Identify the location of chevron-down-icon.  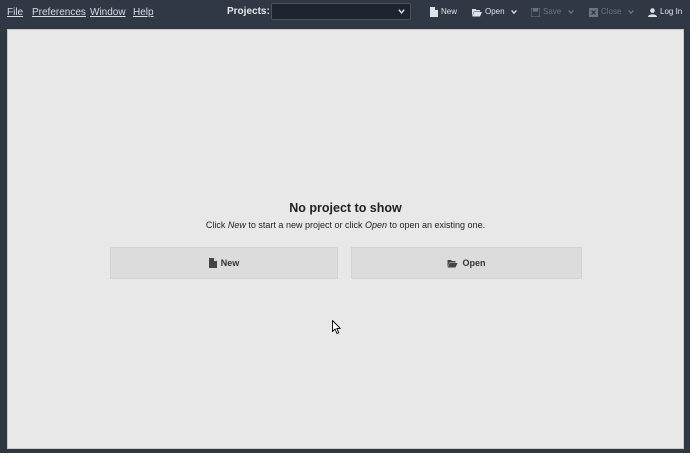
(401, 11).